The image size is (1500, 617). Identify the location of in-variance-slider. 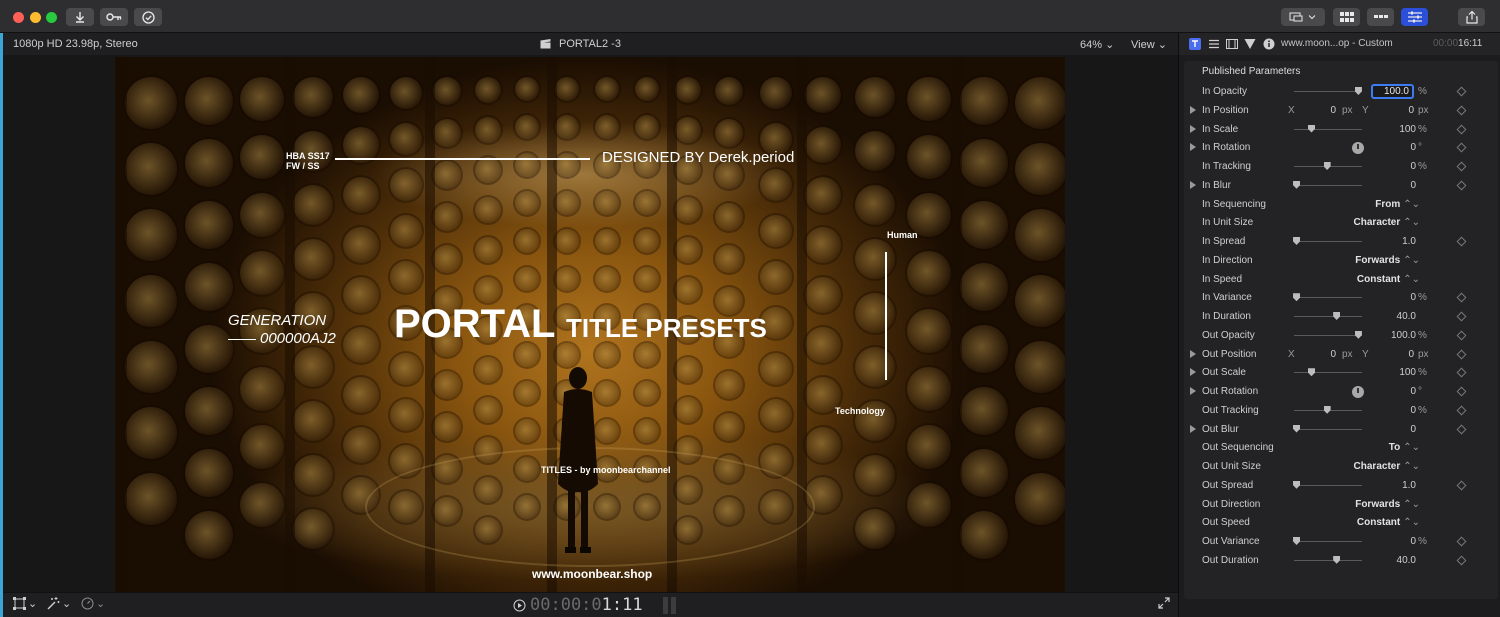
(1327, 297).